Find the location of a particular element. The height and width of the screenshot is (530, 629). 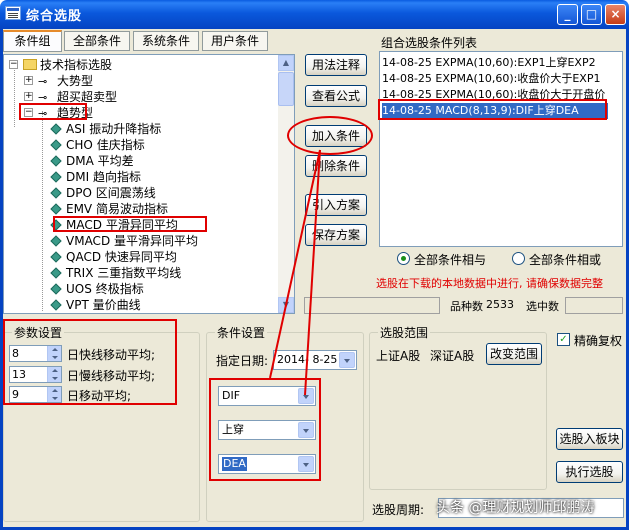

annotation-arrow-lines is located at coordinates (295, 272).